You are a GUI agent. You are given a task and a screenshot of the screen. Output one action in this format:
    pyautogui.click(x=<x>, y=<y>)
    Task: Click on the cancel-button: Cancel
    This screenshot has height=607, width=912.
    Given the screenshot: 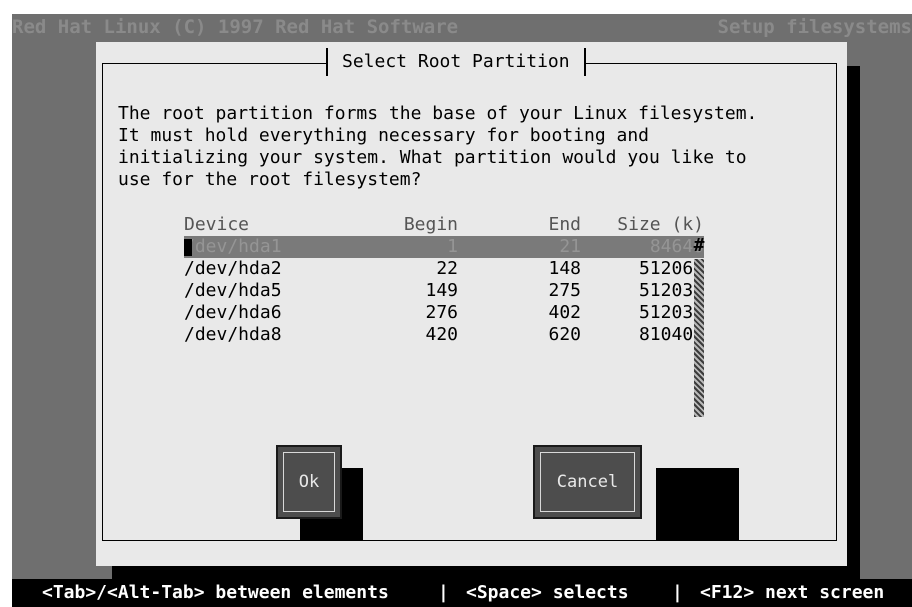 What is the action you would take?
    pyautogui.click(x=587, y=482)
    